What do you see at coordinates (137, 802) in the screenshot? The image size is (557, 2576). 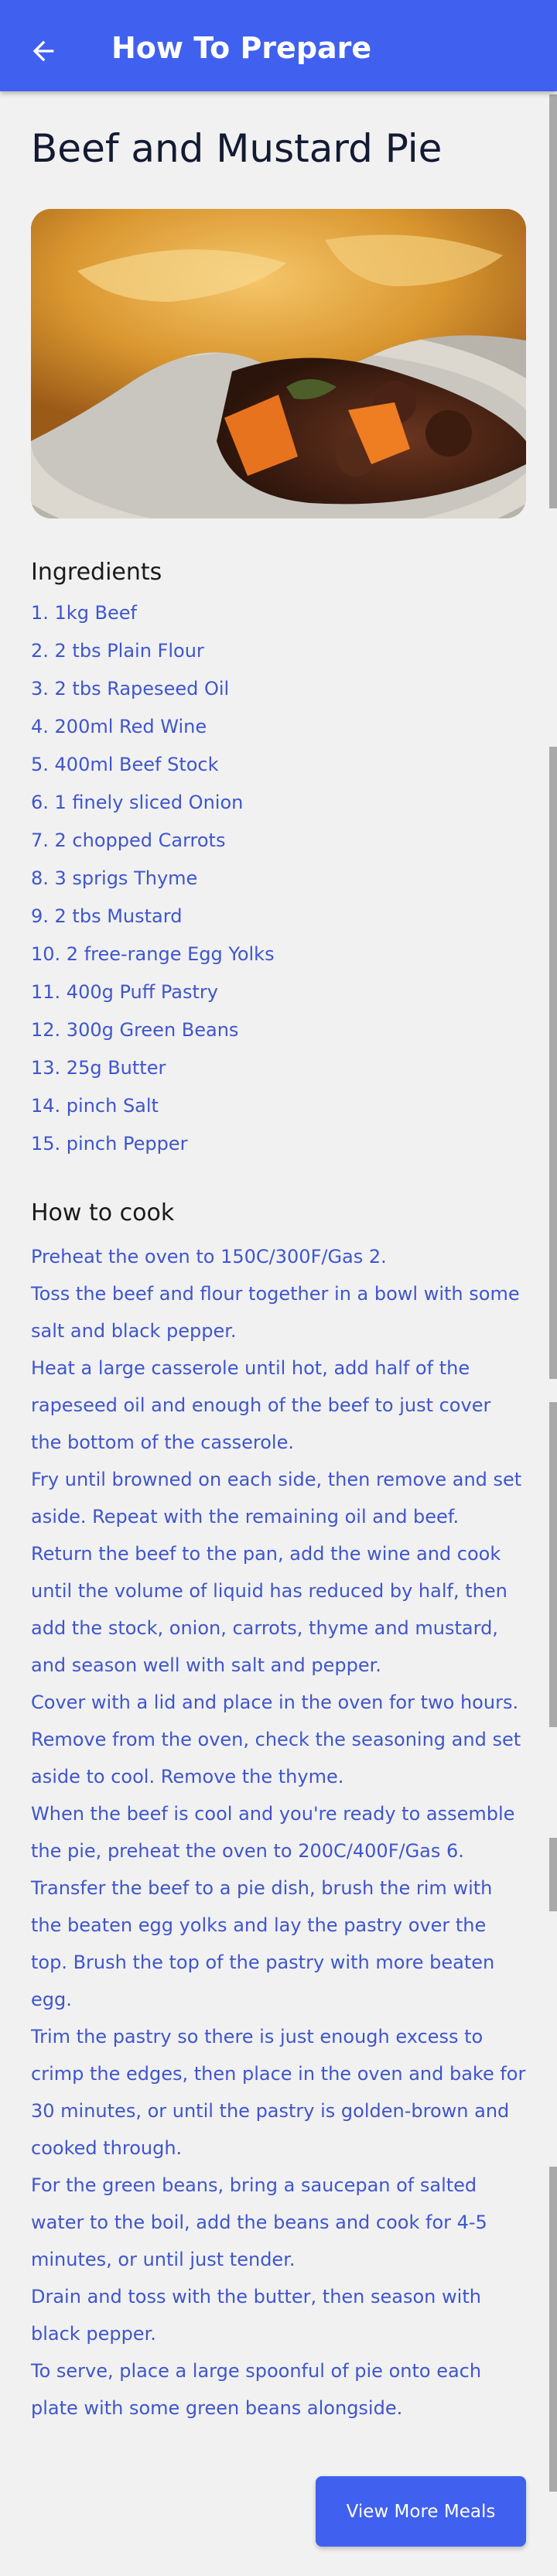 I see `ingredient-item: 6. 1 finely sliced Onion` at bounding box center [137, 802].